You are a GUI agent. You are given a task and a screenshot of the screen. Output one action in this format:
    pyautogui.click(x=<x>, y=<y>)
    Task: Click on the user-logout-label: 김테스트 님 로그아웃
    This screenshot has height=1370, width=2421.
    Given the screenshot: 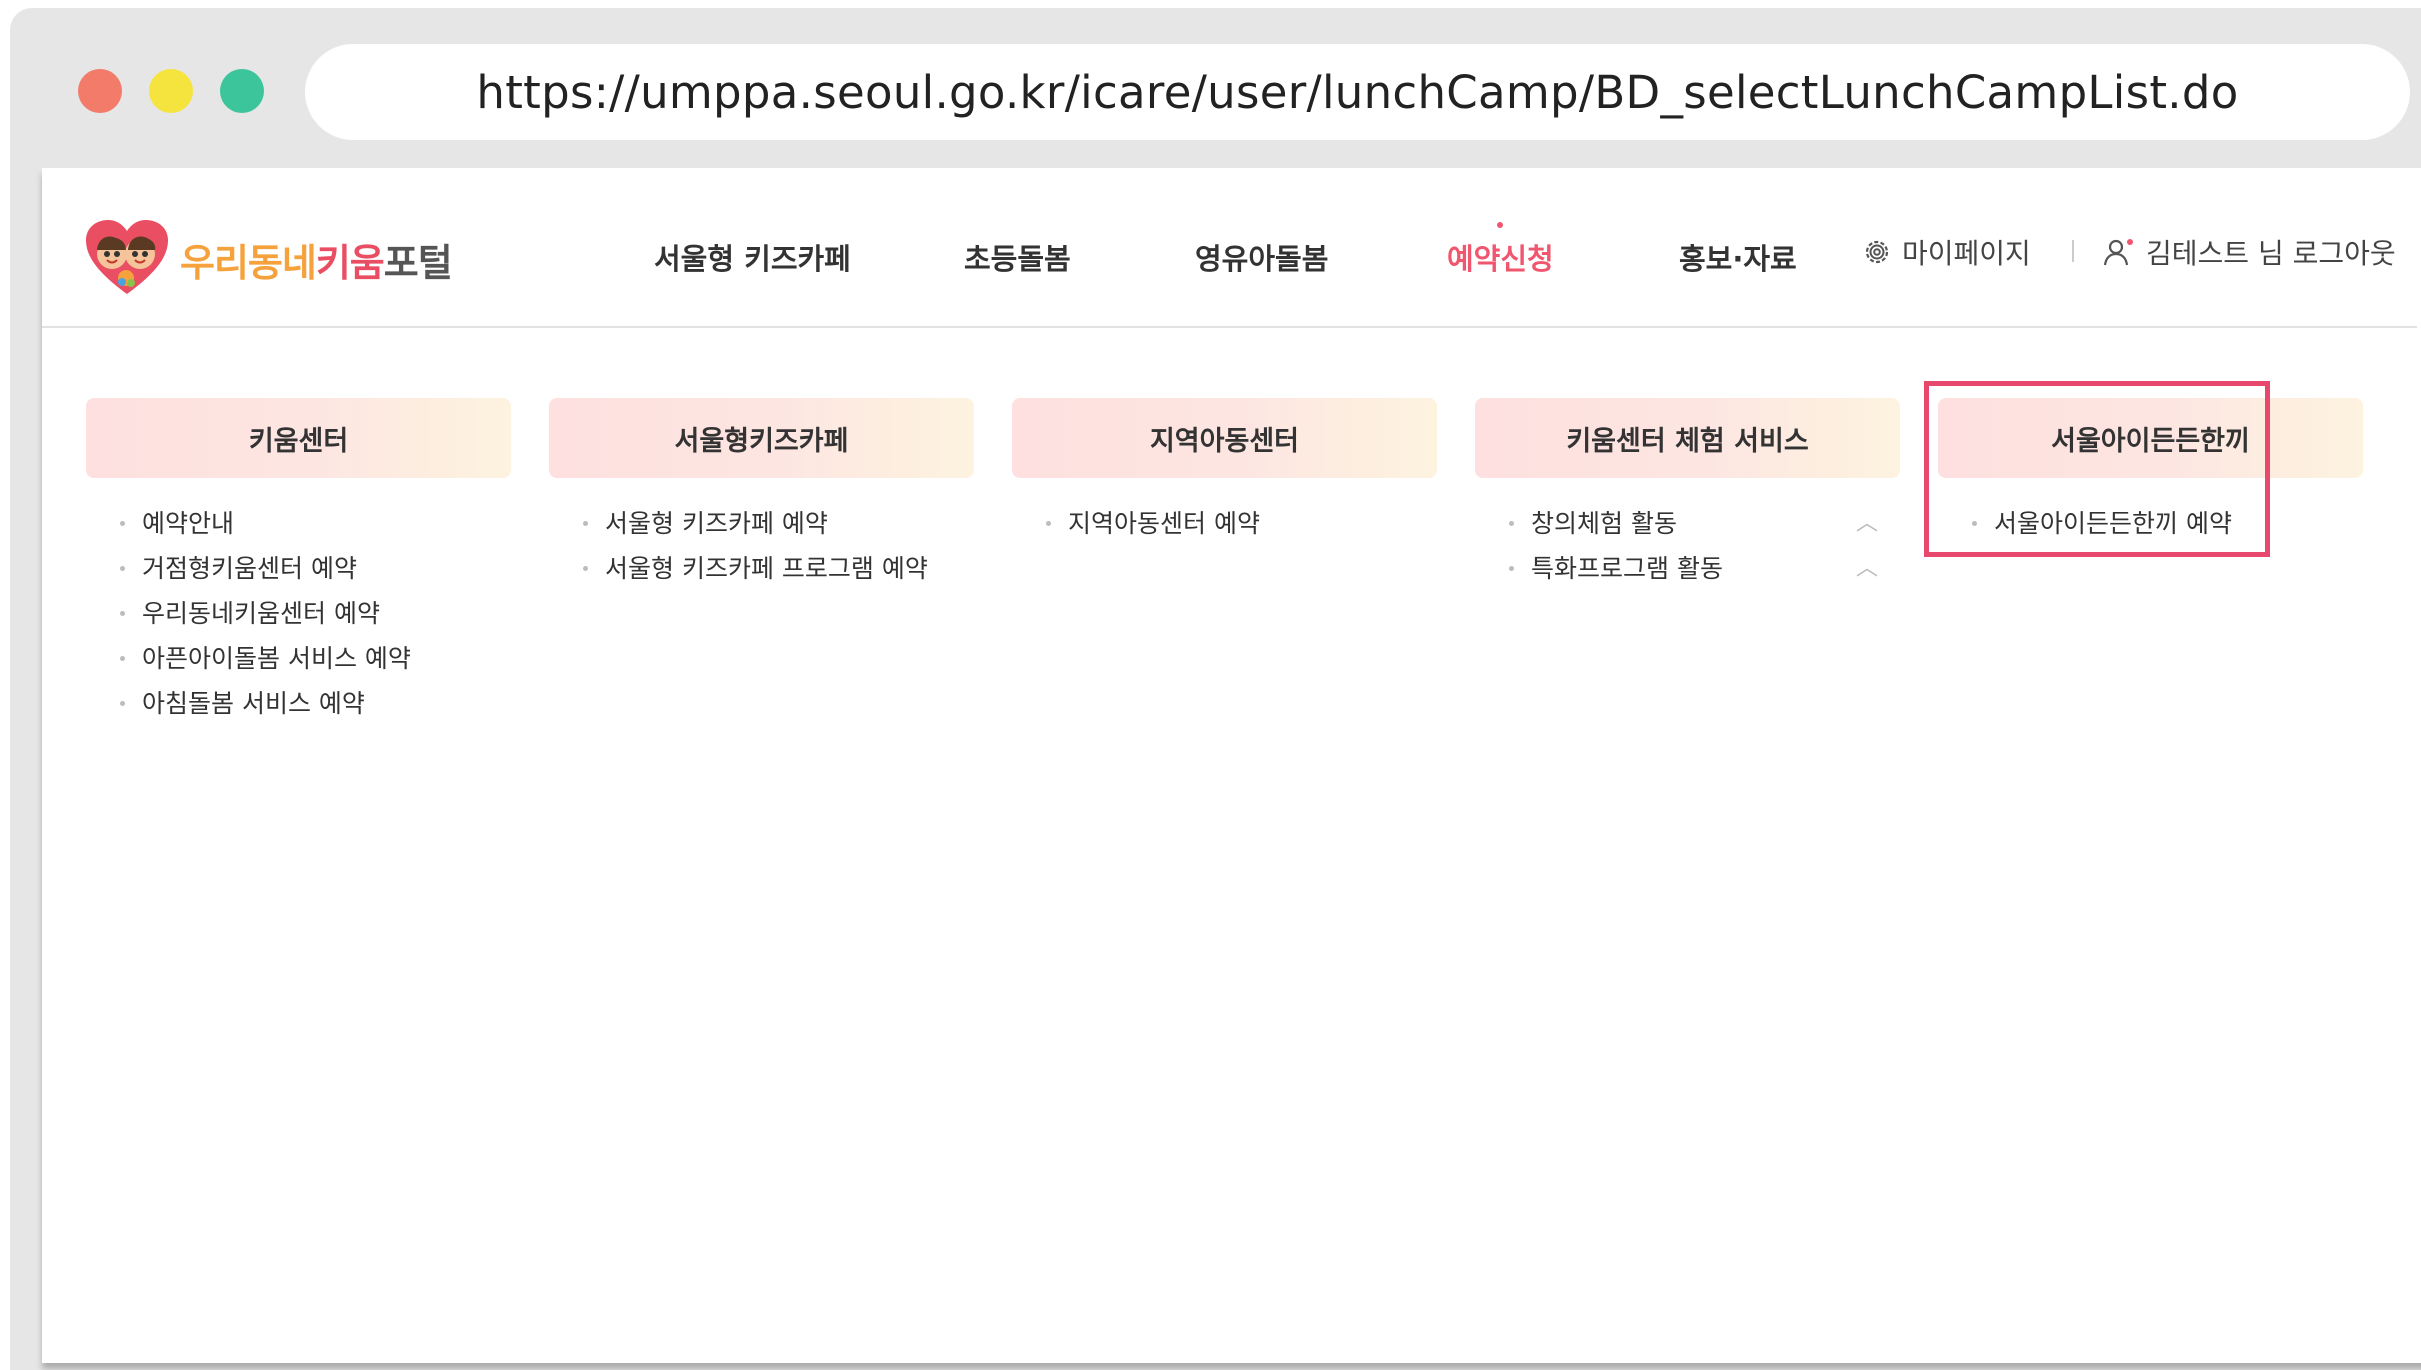 What is the action you would take?
    pyautogui.click(x=2271, y=253)
    